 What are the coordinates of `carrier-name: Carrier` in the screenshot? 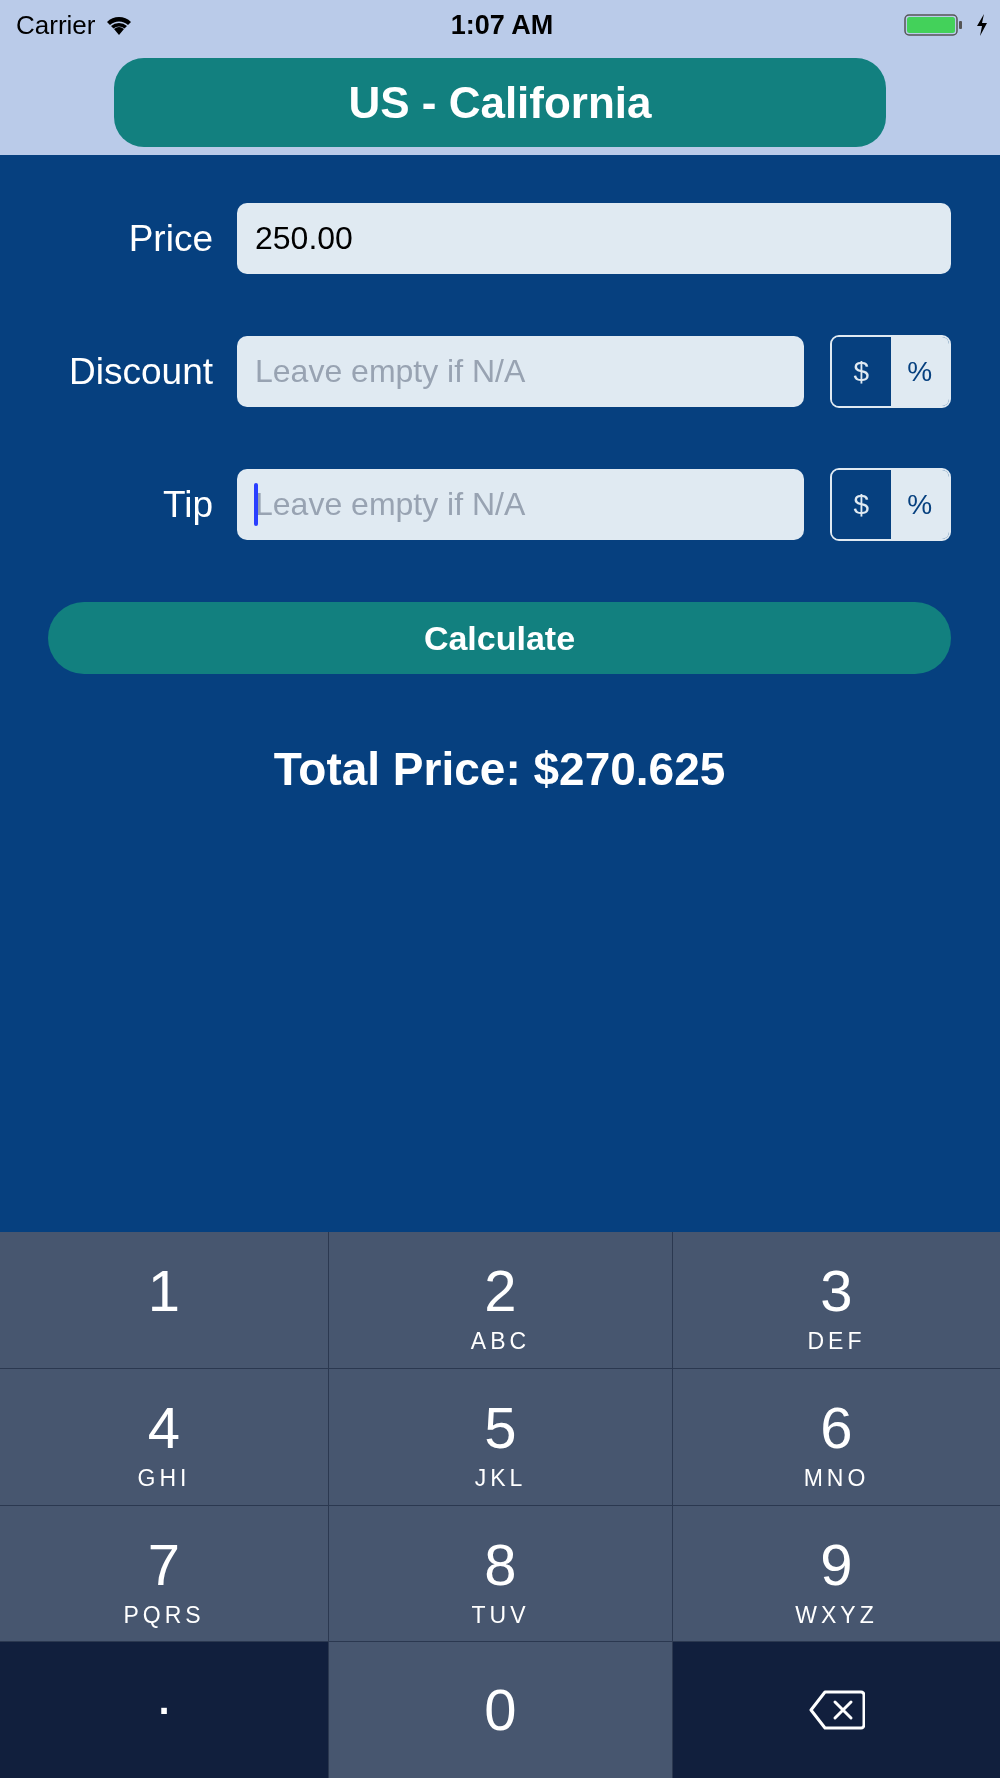 It's located at (56, 25).